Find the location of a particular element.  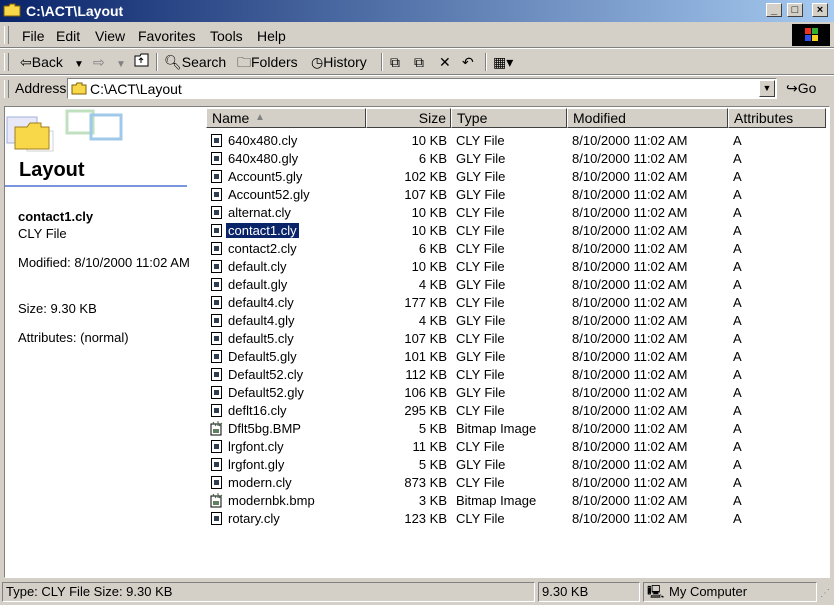

minimize-button: _ is located at coordinates (774, 10).